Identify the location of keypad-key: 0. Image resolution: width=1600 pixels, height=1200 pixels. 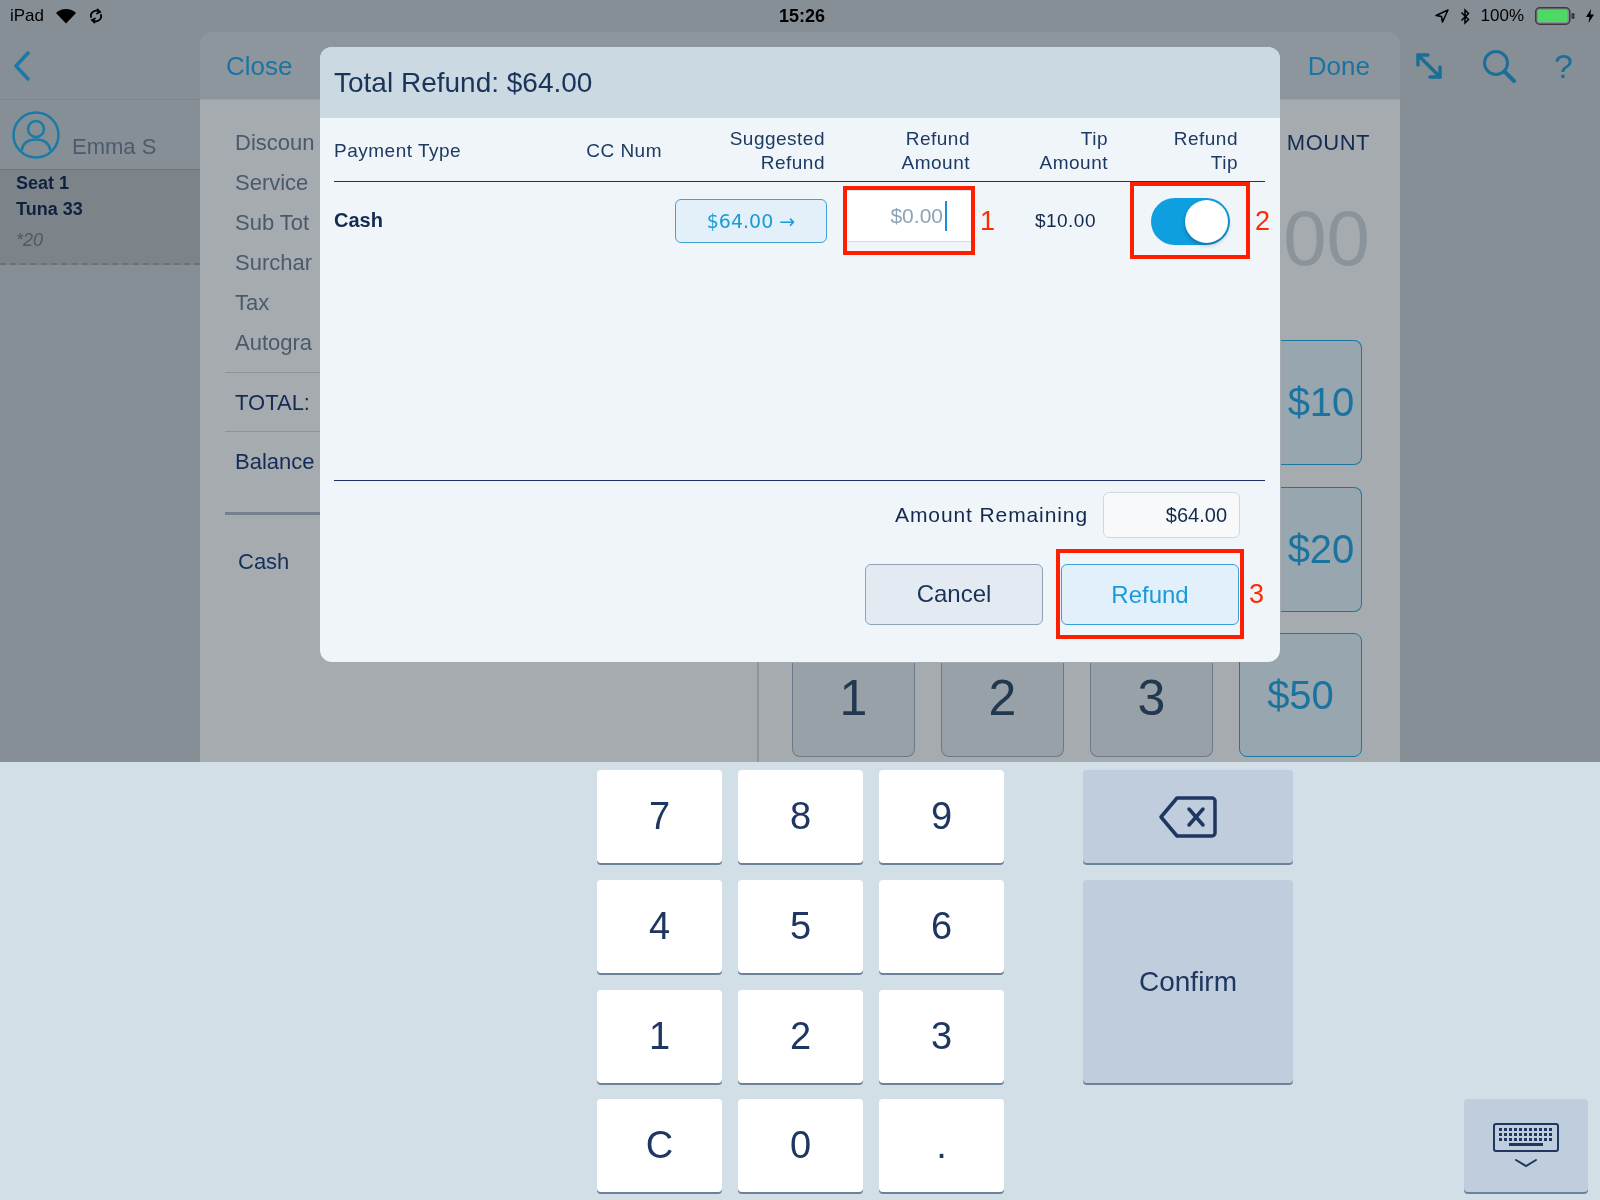
(800, 1145).